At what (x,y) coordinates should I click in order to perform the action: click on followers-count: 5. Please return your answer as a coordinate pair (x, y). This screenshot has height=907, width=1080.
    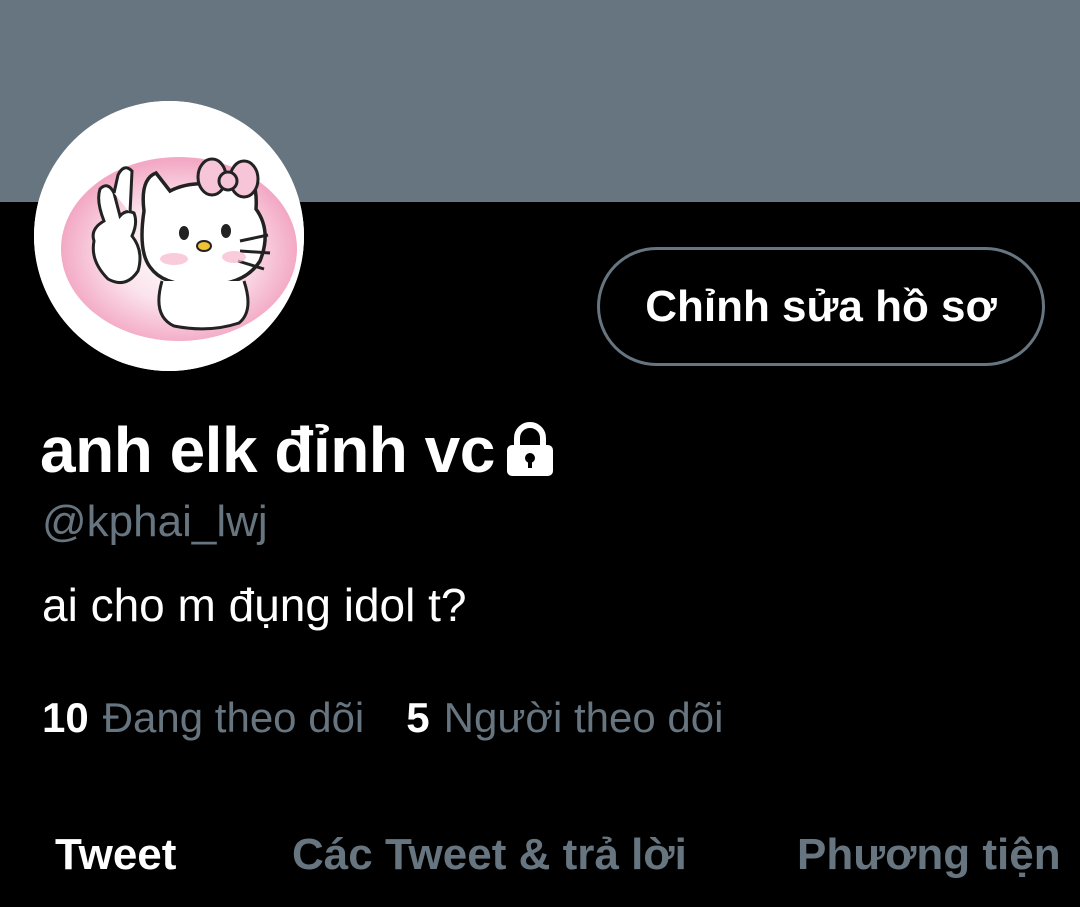
    Looking at the image, I should click on (418, 717).